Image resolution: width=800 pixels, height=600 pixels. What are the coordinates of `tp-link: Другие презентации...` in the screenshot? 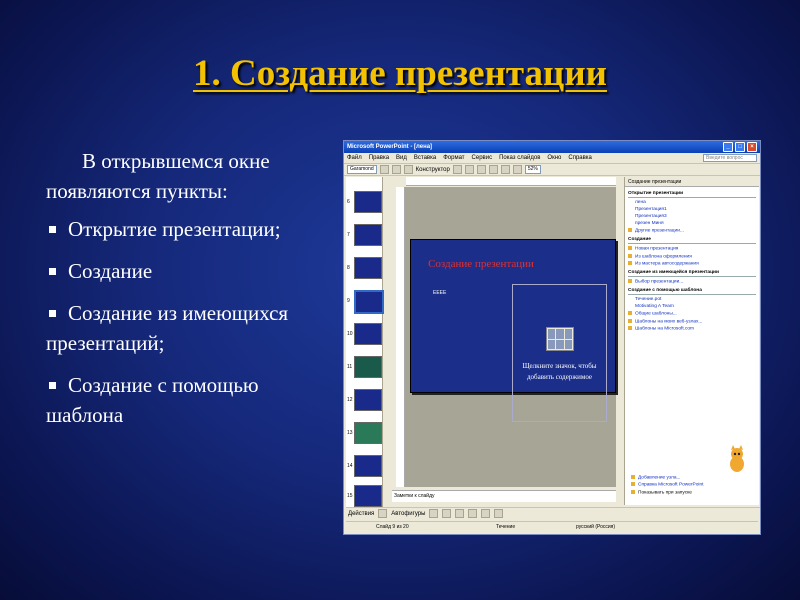 It's located at (692, 230).